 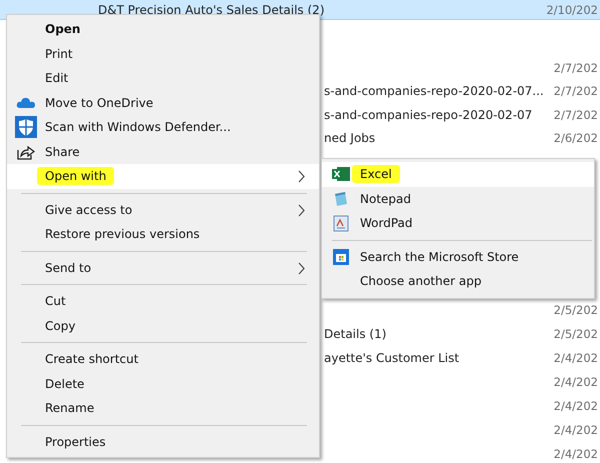 What do you see at coordinates (26, 127) in the screenshot?
I see `shield-icon` at bounding box center [26, 127].